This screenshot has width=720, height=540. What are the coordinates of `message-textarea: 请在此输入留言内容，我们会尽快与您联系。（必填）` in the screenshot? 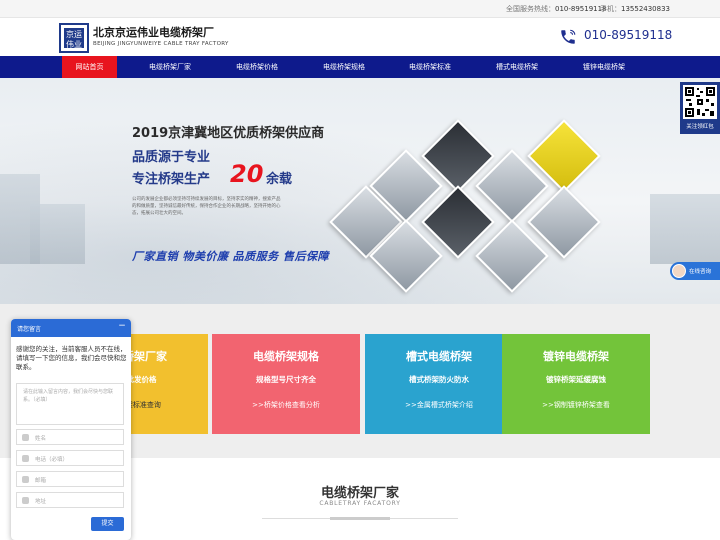 It's located at (70, 404).